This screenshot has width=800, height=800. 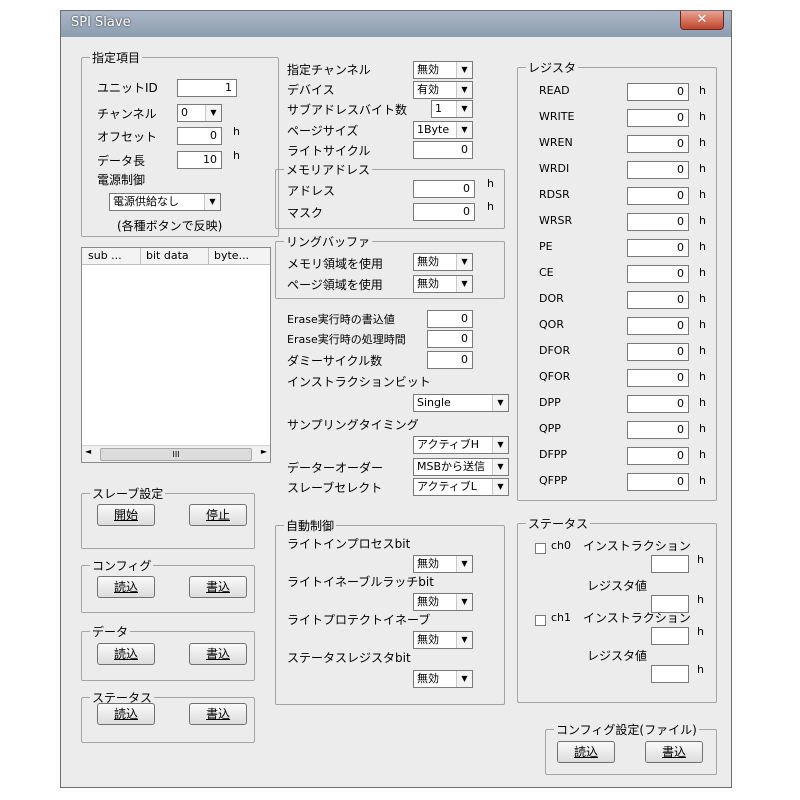 What do you see at coordinates (311, 191) in the screenshot?
I see `address-label: アドレス` at bounding box center [311, 191].